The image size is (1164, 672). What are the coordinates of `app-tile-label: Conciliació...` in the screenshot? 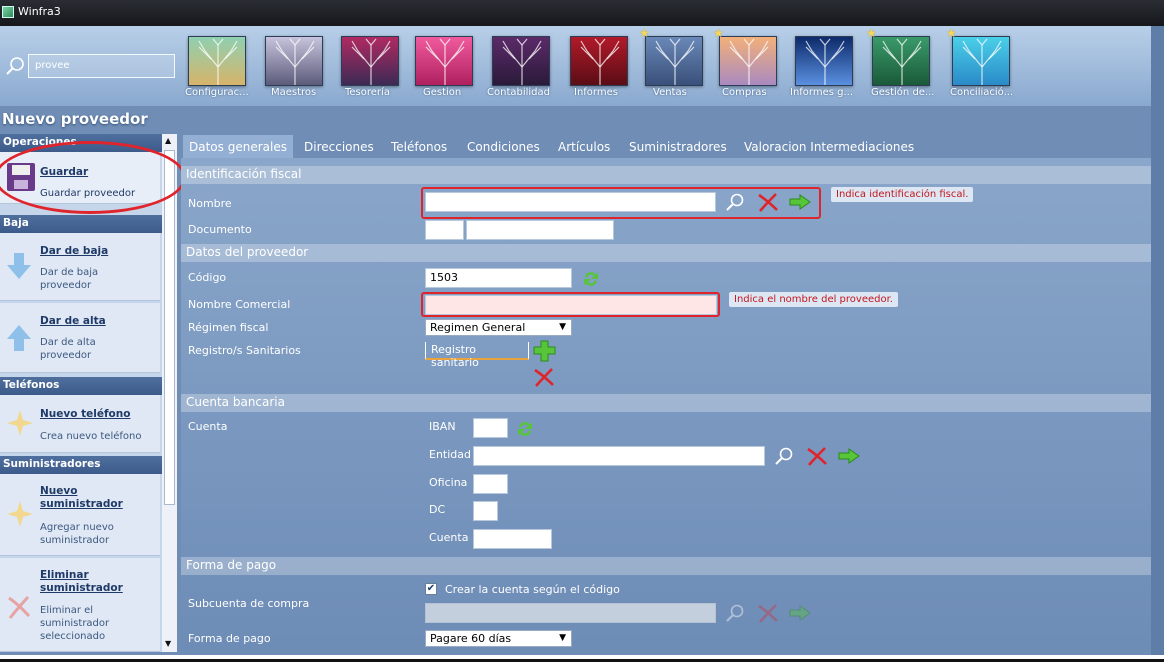 It's located at (981, 92).